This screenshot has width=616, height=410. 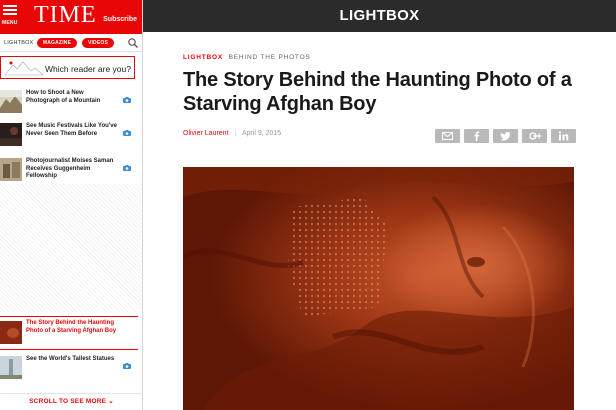 I want to click on reader-quiz-text: Which reader are you?, so click(x=88, y=69).